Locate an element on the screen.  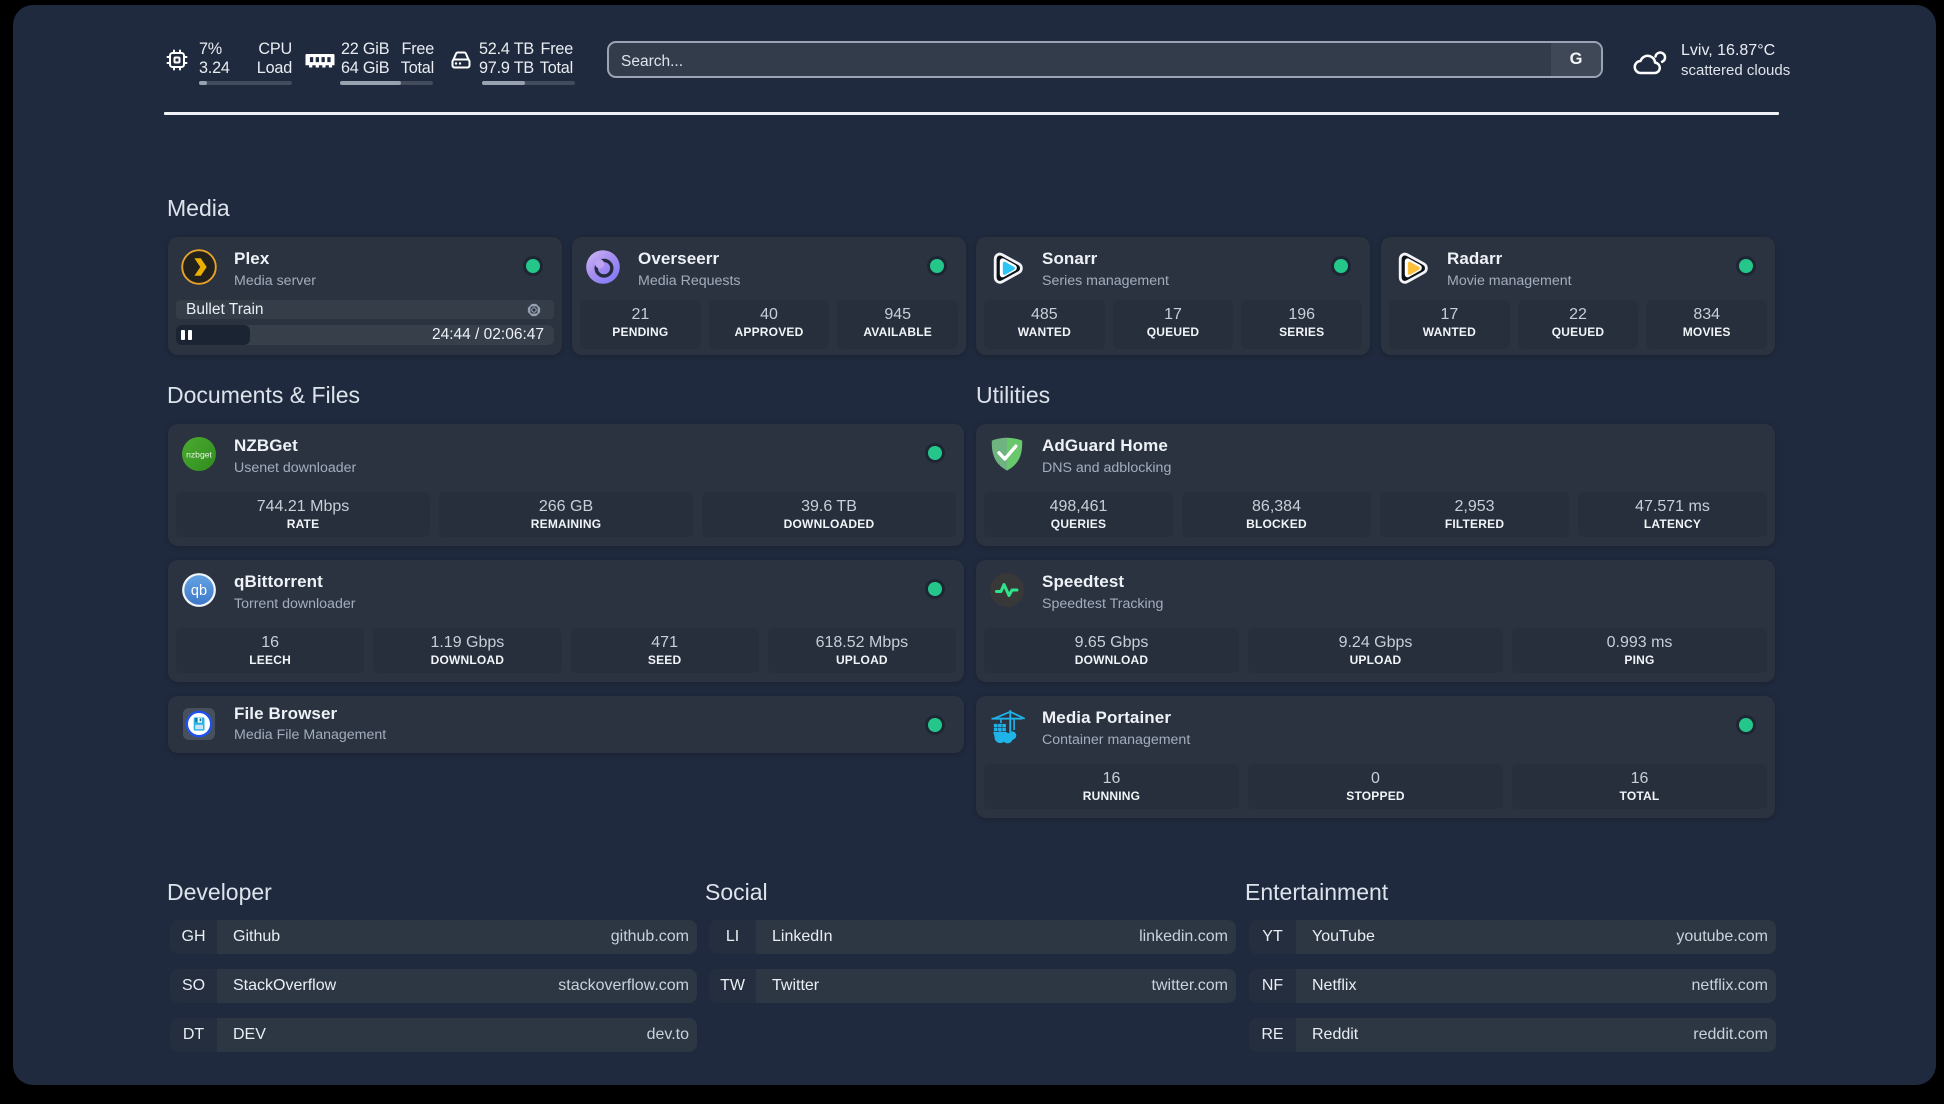
svg-text: qb is located at coordinates (199, 591).